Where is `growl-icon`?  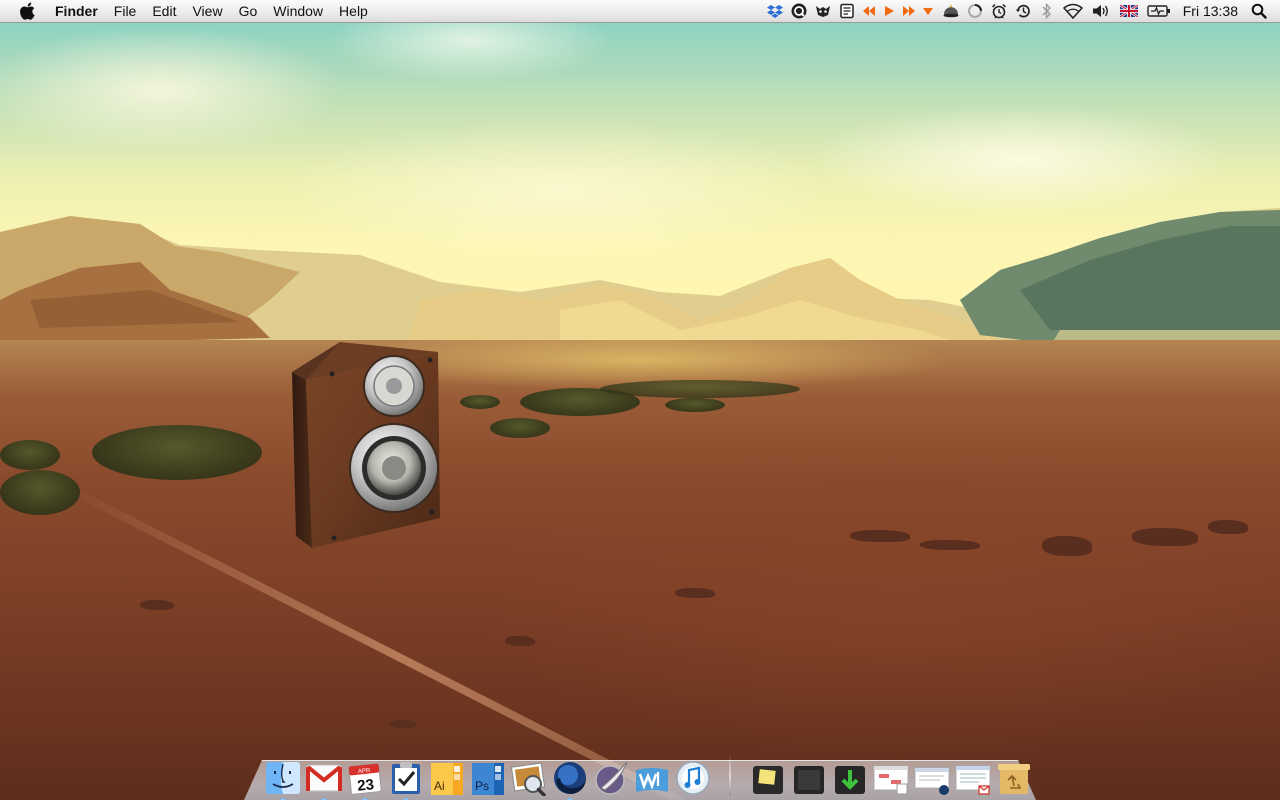
growl-icon is located at coordinates (823, 11).